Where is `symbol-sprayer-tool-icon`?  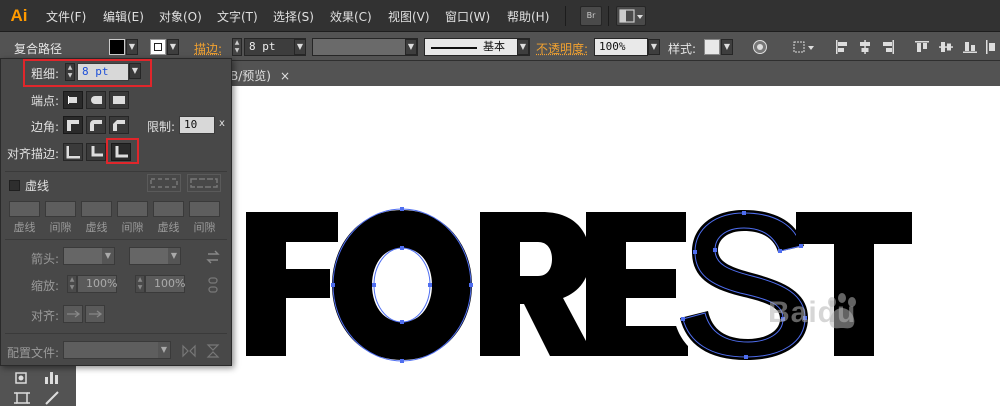 symbol-sprayer-tool-icon is located at coordinates (22, 377).